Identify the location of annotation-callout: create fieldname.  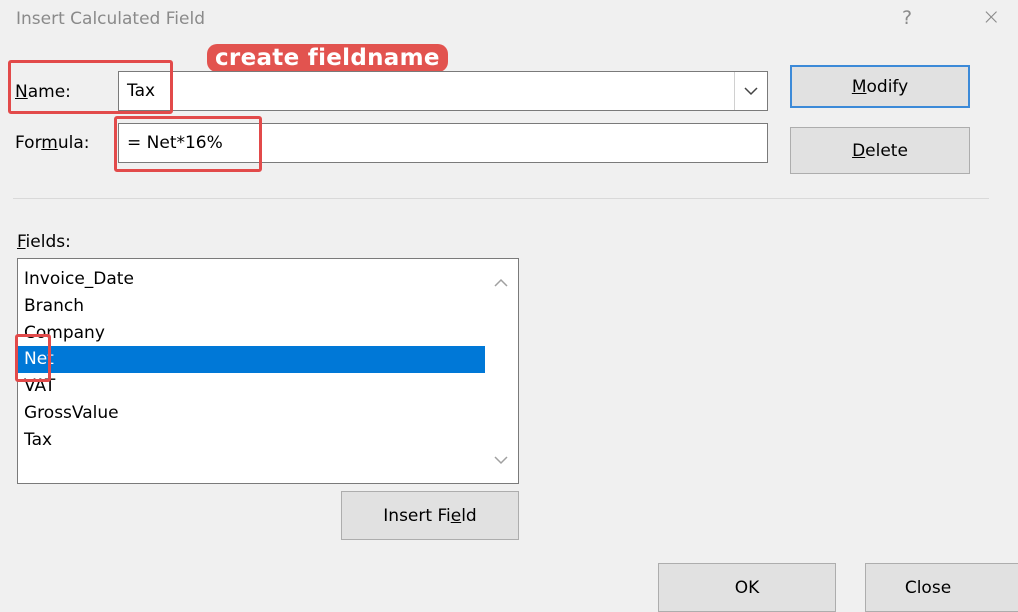
(327, 58).